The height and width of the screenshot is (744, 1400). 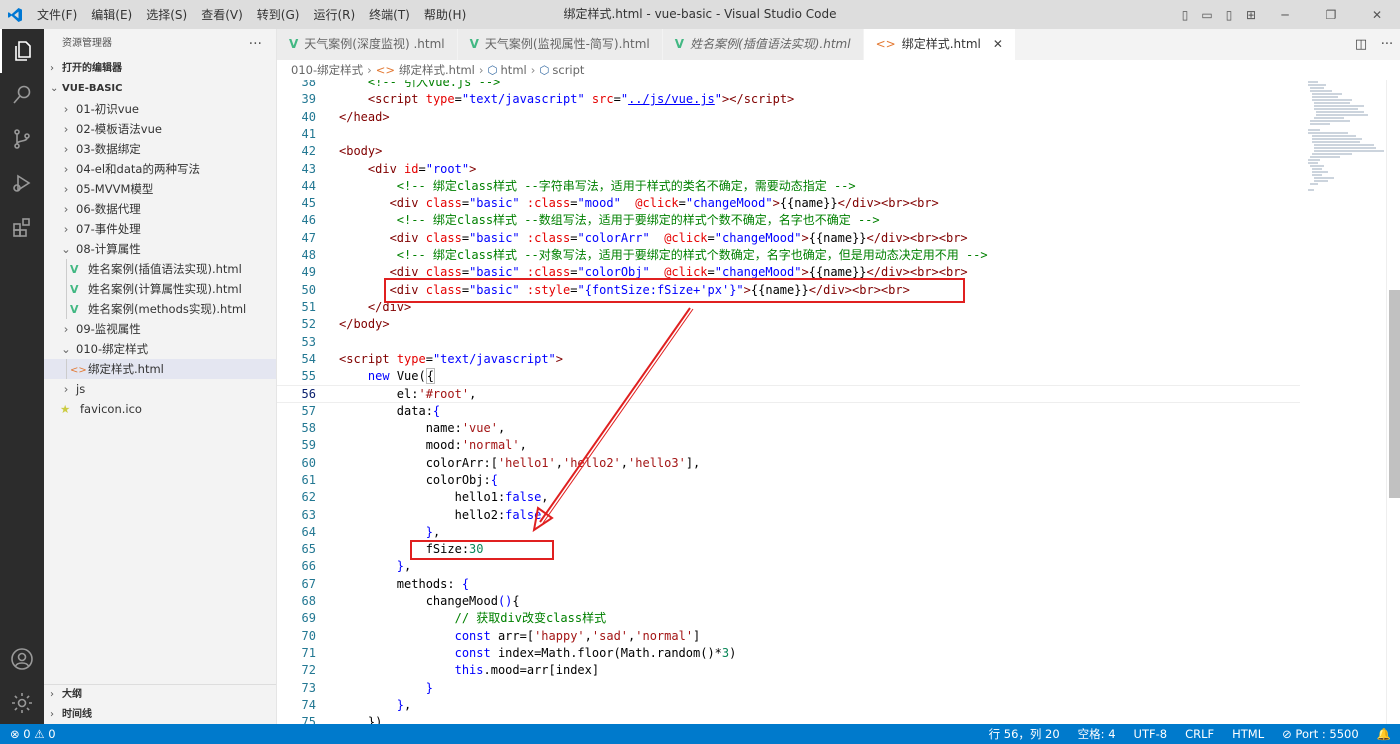 What do you see at coordinates (831, 445) in the screenshot?
I see `code-line: 59 mood:'normal',` at bounding box center [831, 445].